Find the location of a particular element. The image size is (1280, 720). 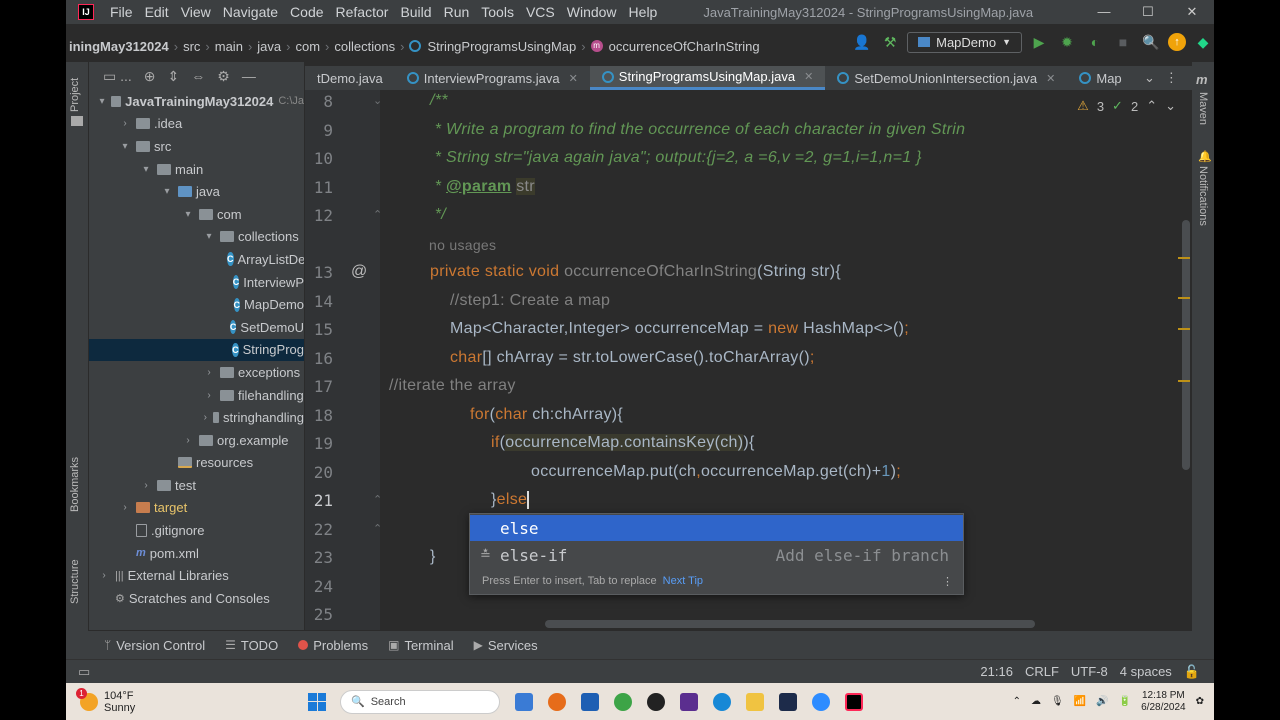

hide-icon: — is located at coordinates (249, 76).